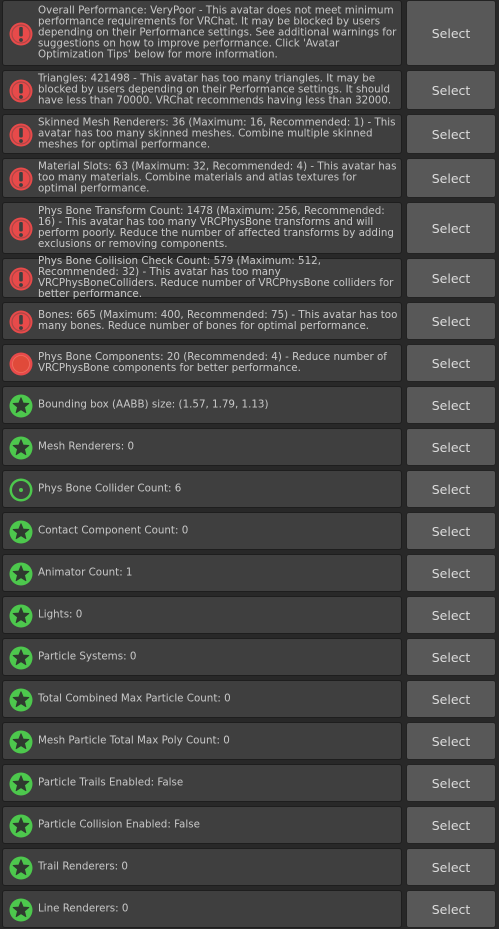 This screenshot has width=499, height=929. What do you see at coordinates (202, 531) in the screenshot?
I see `performance-message: Contact Component Count: 0` at bounding box center [202, 531].